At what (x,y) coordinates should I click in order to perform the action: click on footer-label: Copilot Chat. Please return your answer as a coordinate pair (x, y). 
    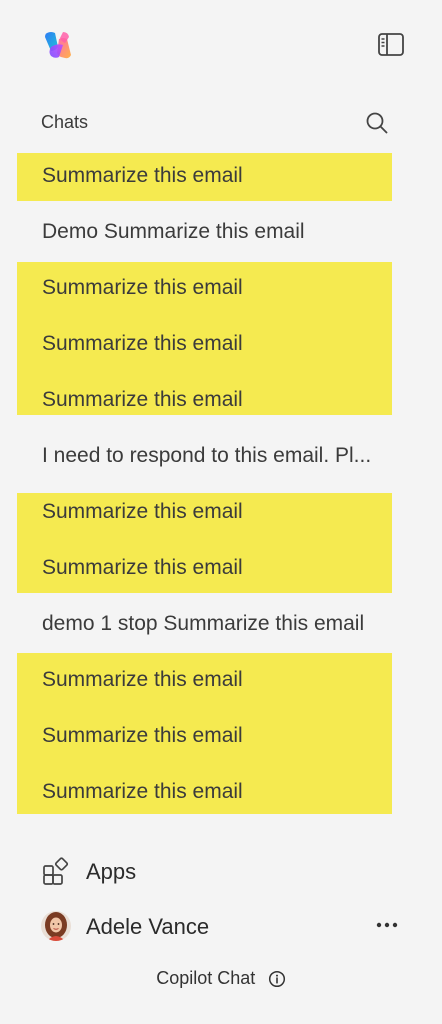
    Looking at the image, I should click on (206, 978).